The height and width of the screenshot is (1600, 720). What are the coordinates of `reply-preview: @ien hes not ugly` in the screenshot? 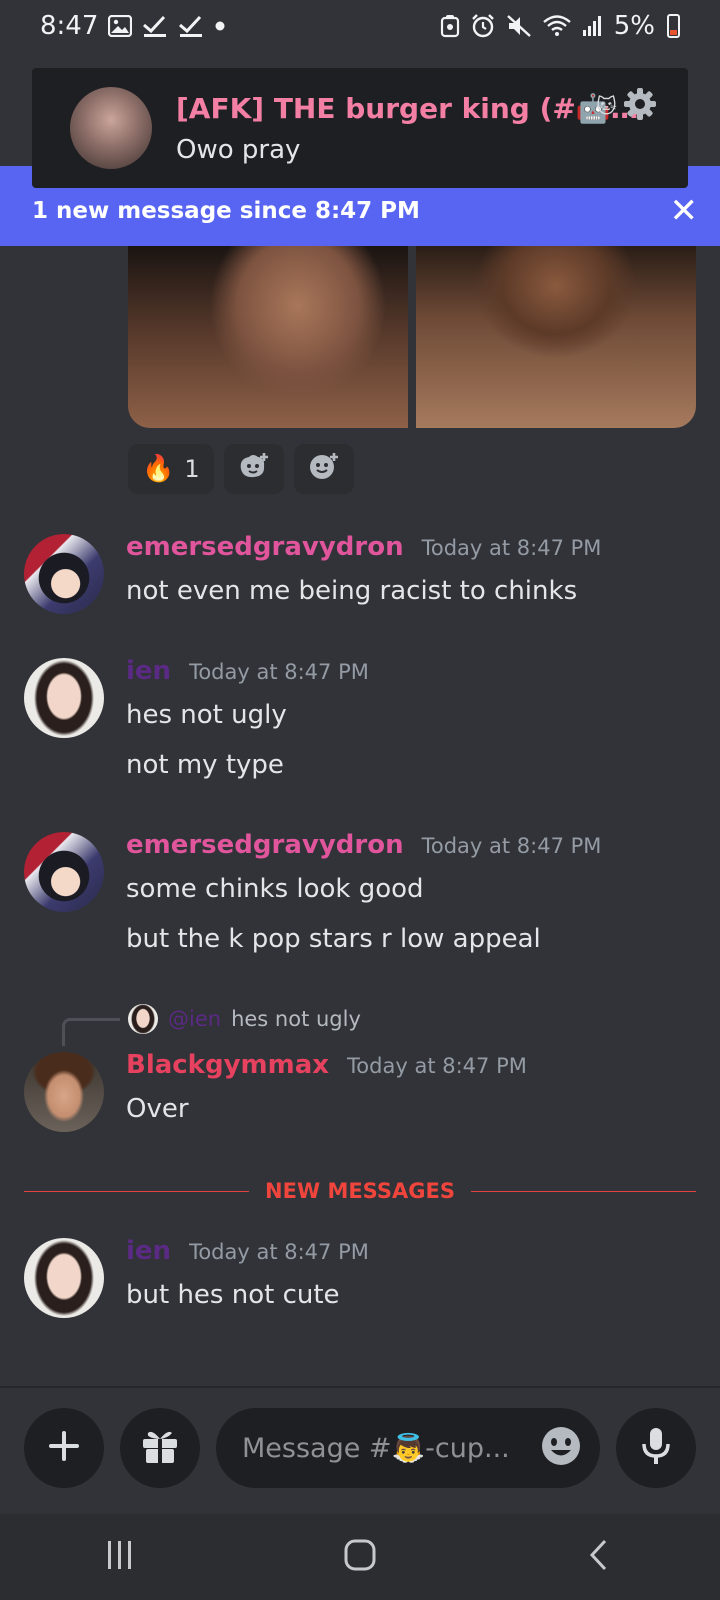 It's located at (244, 1019).